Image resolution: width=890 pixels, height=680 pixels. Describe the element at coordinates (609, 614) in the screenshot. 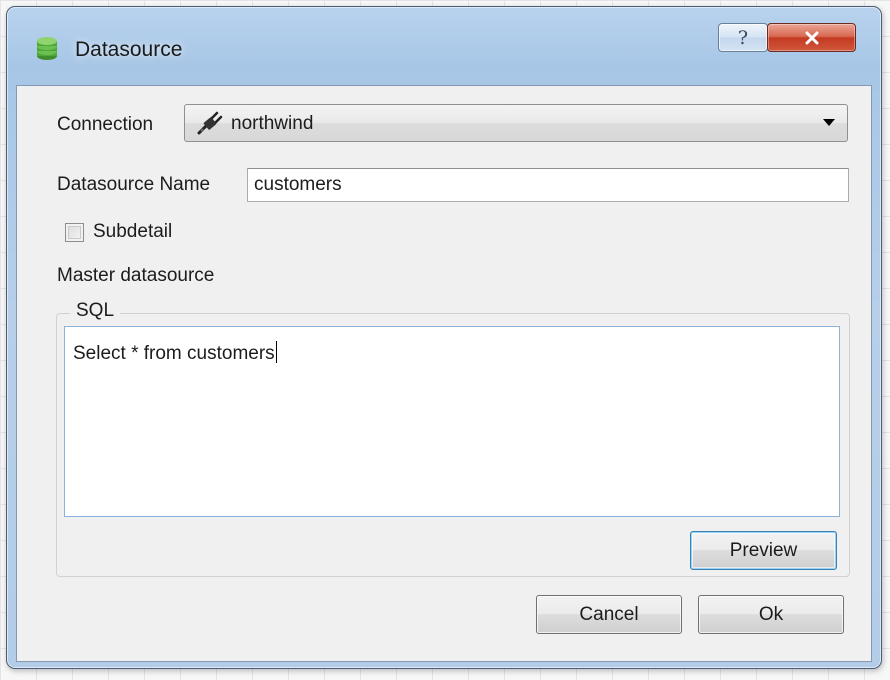

I see `cancel-button: Cancel` at that location.